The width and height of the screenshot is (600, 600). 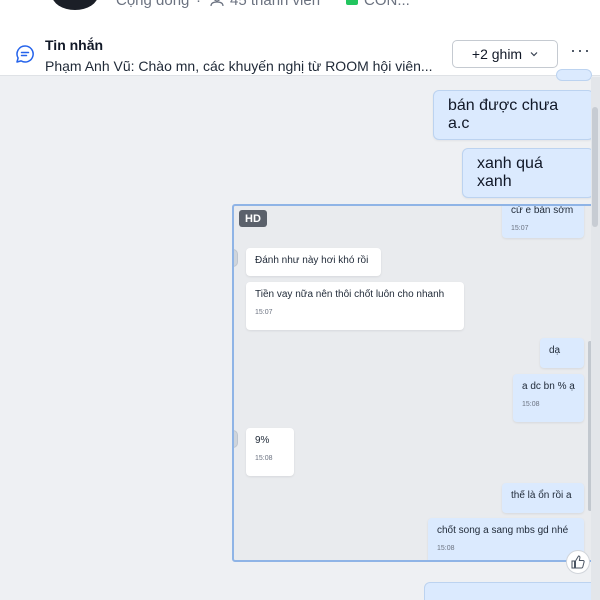 I want to click on message-text: xanh quá xanh, so click(x=510, y=172).